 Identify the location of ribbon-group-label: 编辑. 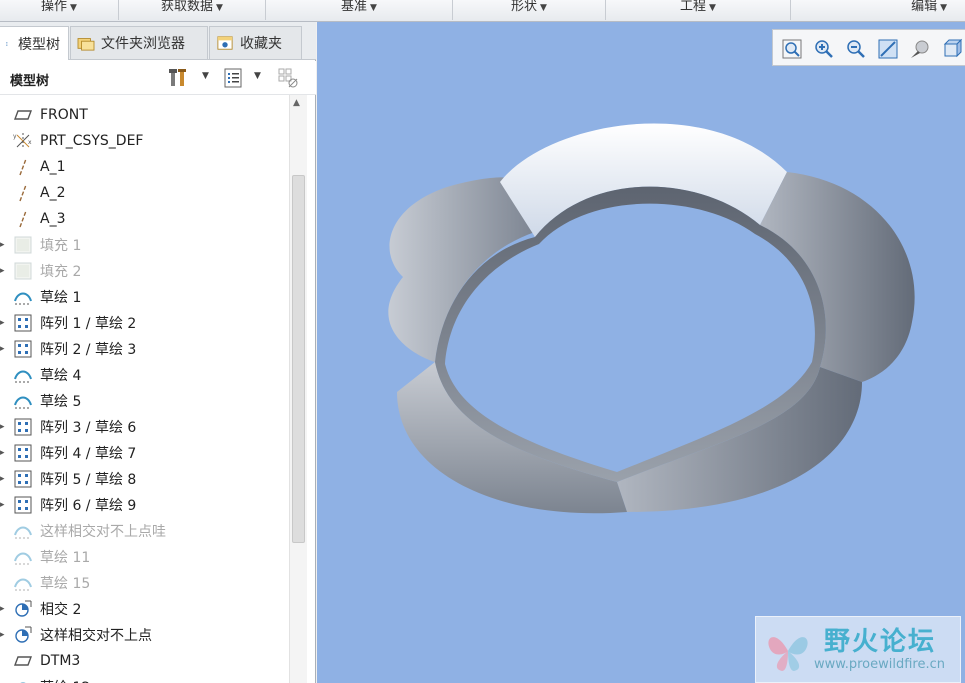
(924, 7).